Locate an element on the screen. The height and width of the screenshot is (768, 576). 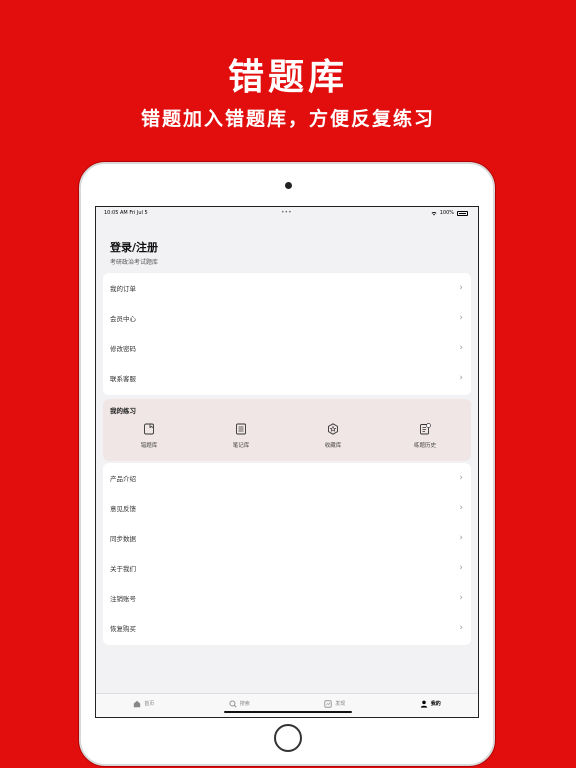
practice-item-label: 笔记库 is located at coordinates (241, 446).